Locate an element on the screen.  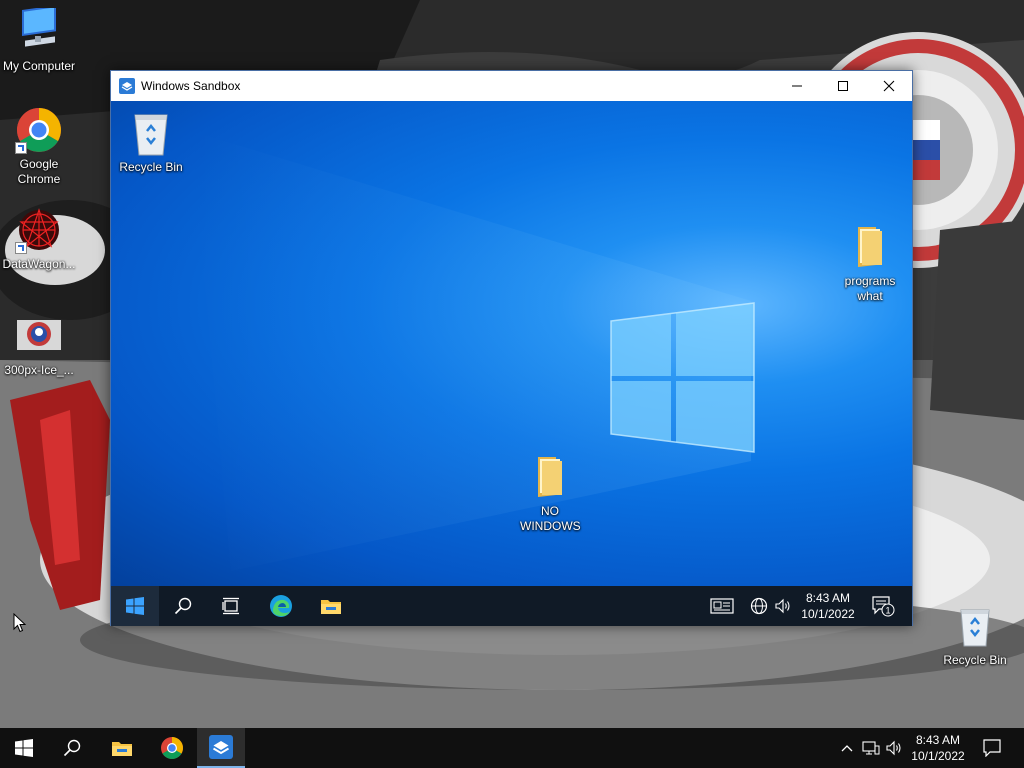
host-taskbar: 8:43 AM 10/1/2022 is located at coordinates (512, 748).